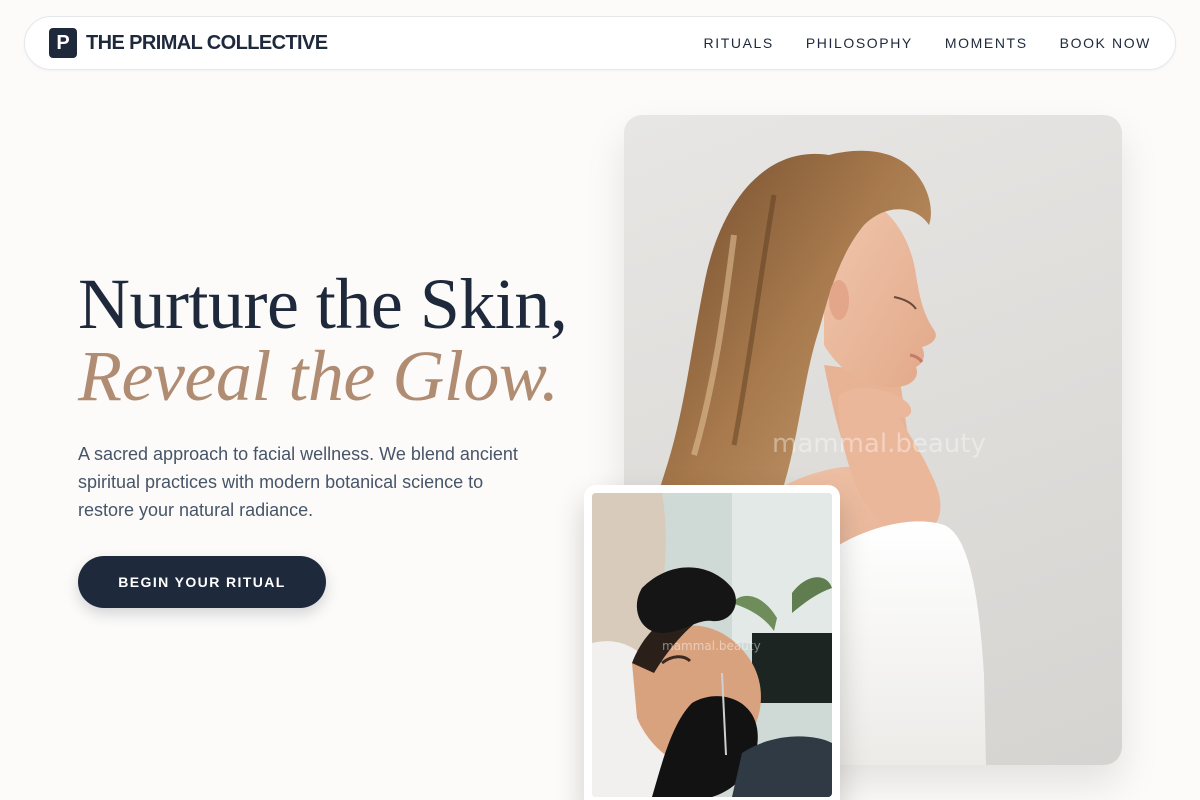 Image resolution: width=1200 pixels, height=800 pixels. Describe the element at coordinates (986, 43) in the screenshot. I see `nav-link-moments: MOMENTS` at that location.